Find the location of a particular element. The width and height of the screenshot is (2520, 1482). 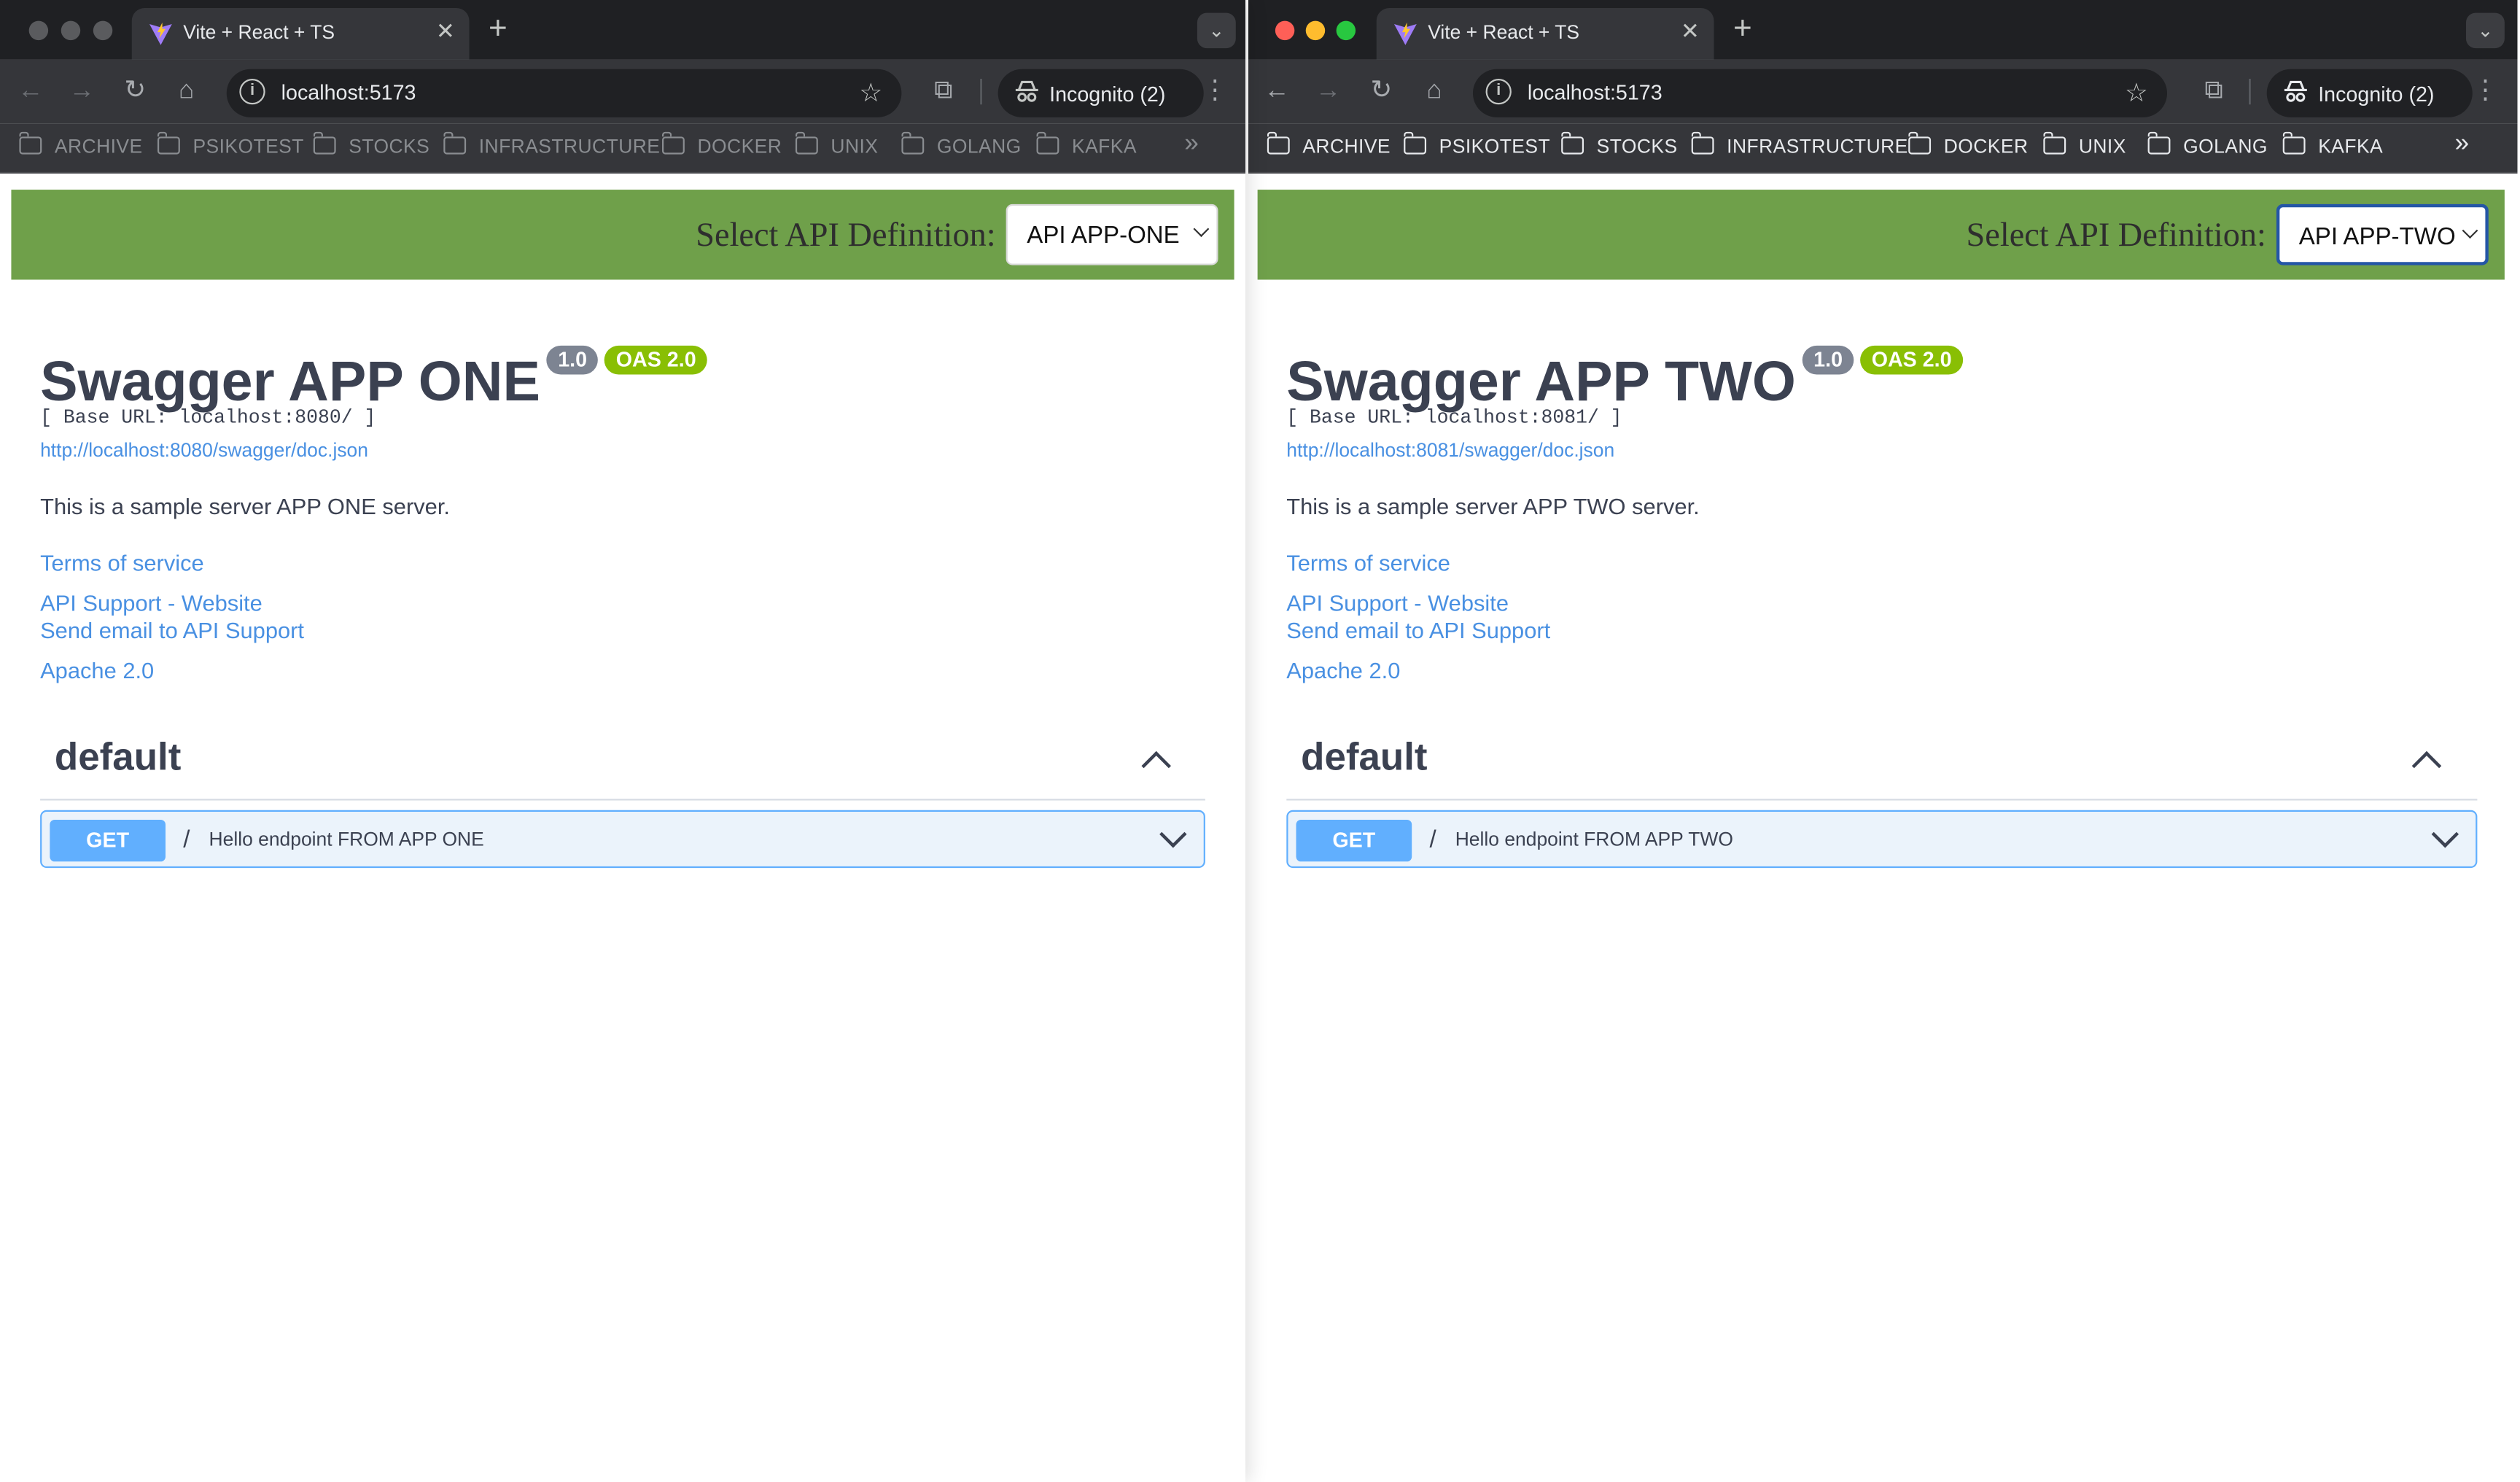

operation-get-root: GET / Hello endpoint FROM APP TWO is located at coordinates (1882, 840).